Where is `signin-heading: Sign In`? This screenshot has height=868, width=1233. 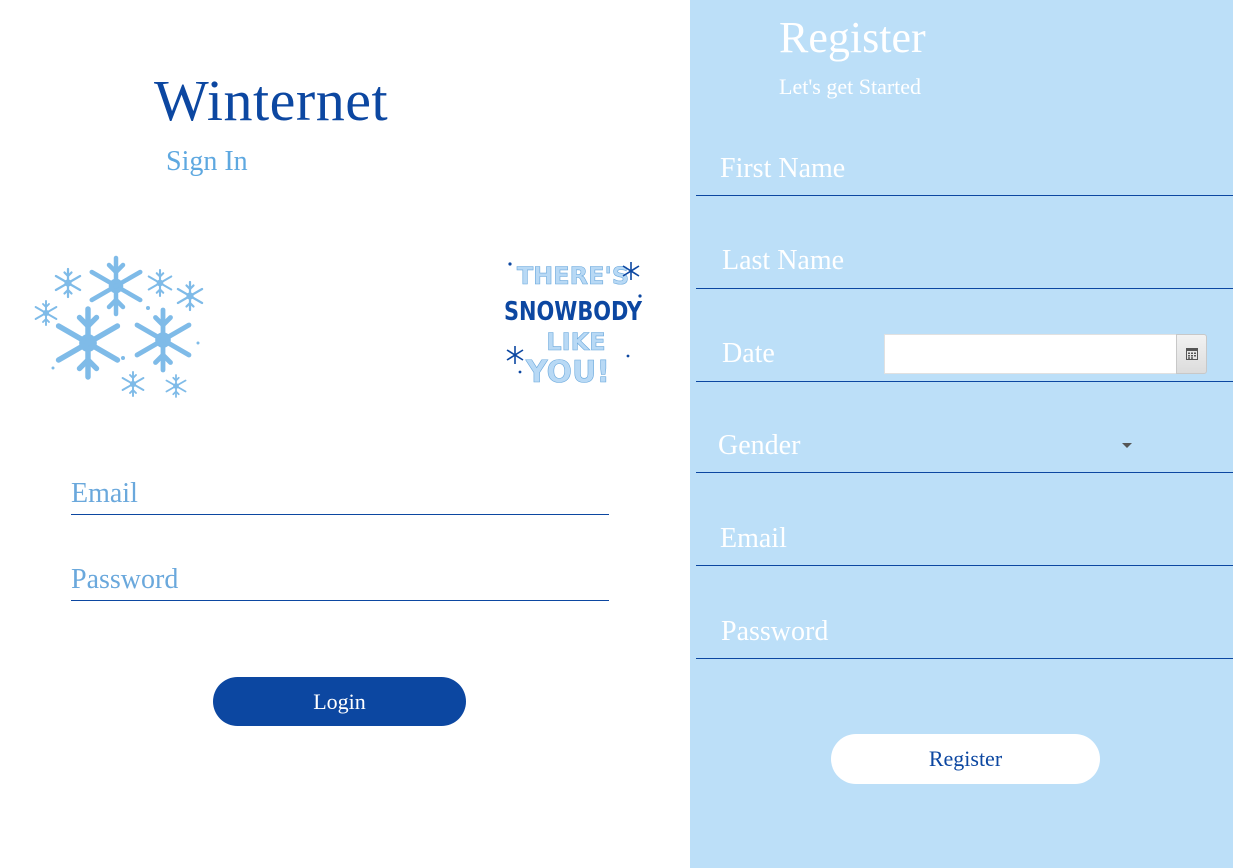
signin-heading: Sign In is located at coordinates (207, 161).